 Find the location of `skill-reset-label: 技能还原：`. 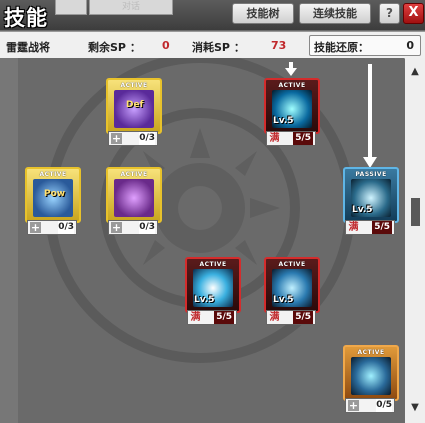

skill-reset-label: 技能还原： is located at coordinates (341, 47).